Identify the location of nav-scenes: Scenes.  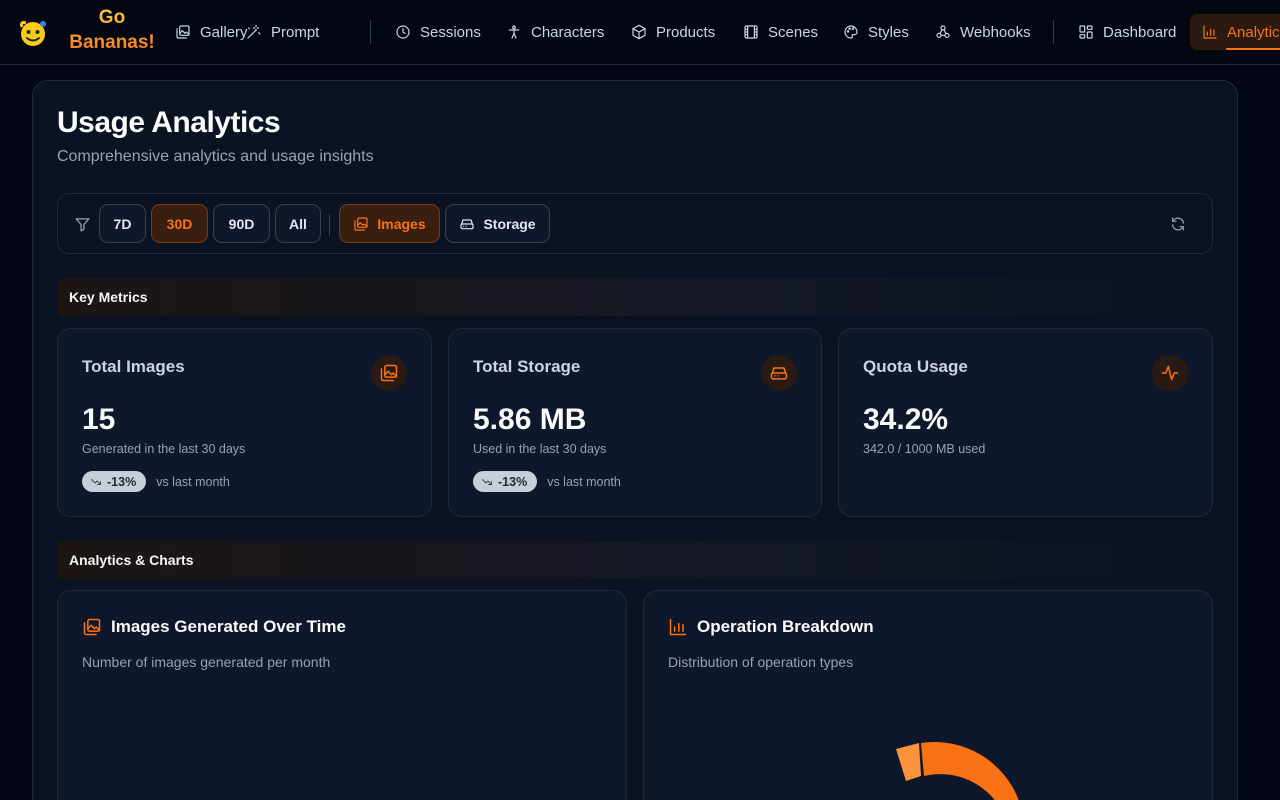
(780, 32).